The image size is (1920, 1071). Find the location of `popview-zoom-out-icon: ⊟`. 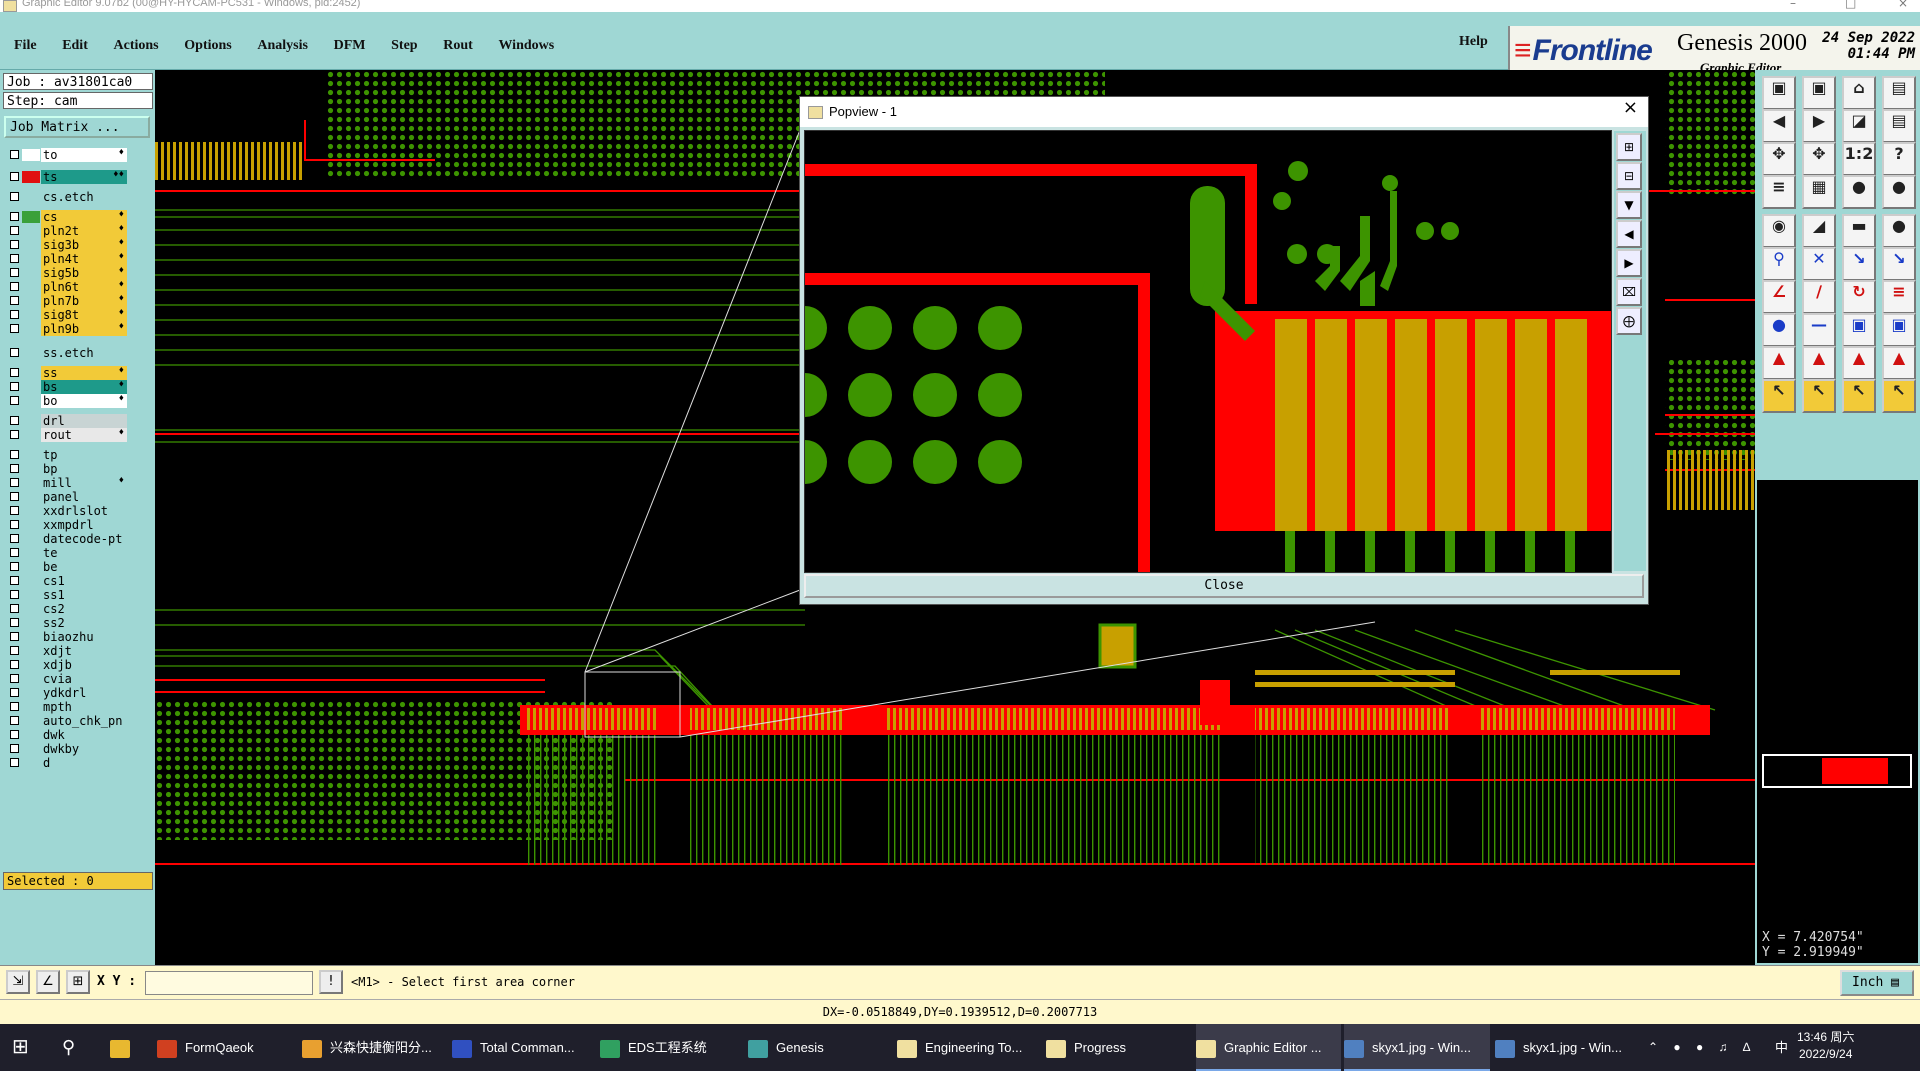

popview-zoom-out-icon: ⊟ is located at coordinates (1629, 176).